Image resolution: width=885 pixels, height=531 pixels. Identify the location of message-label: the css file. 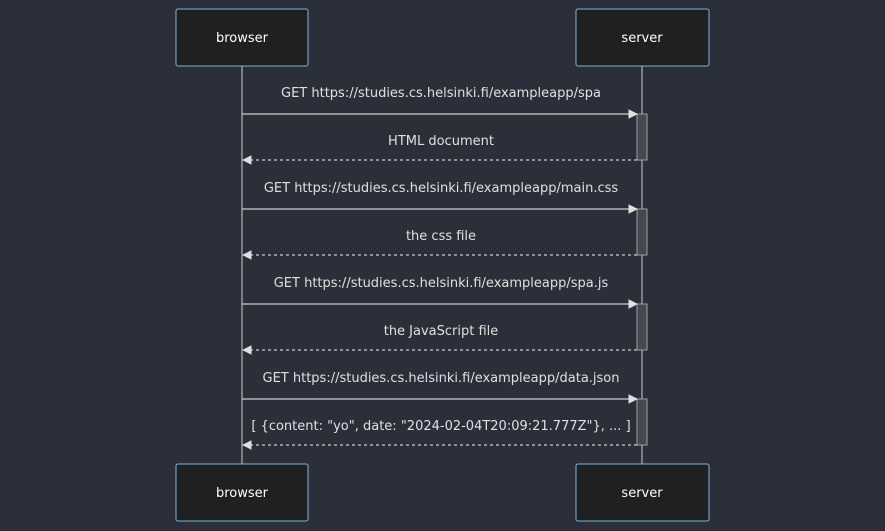
(441, 236).